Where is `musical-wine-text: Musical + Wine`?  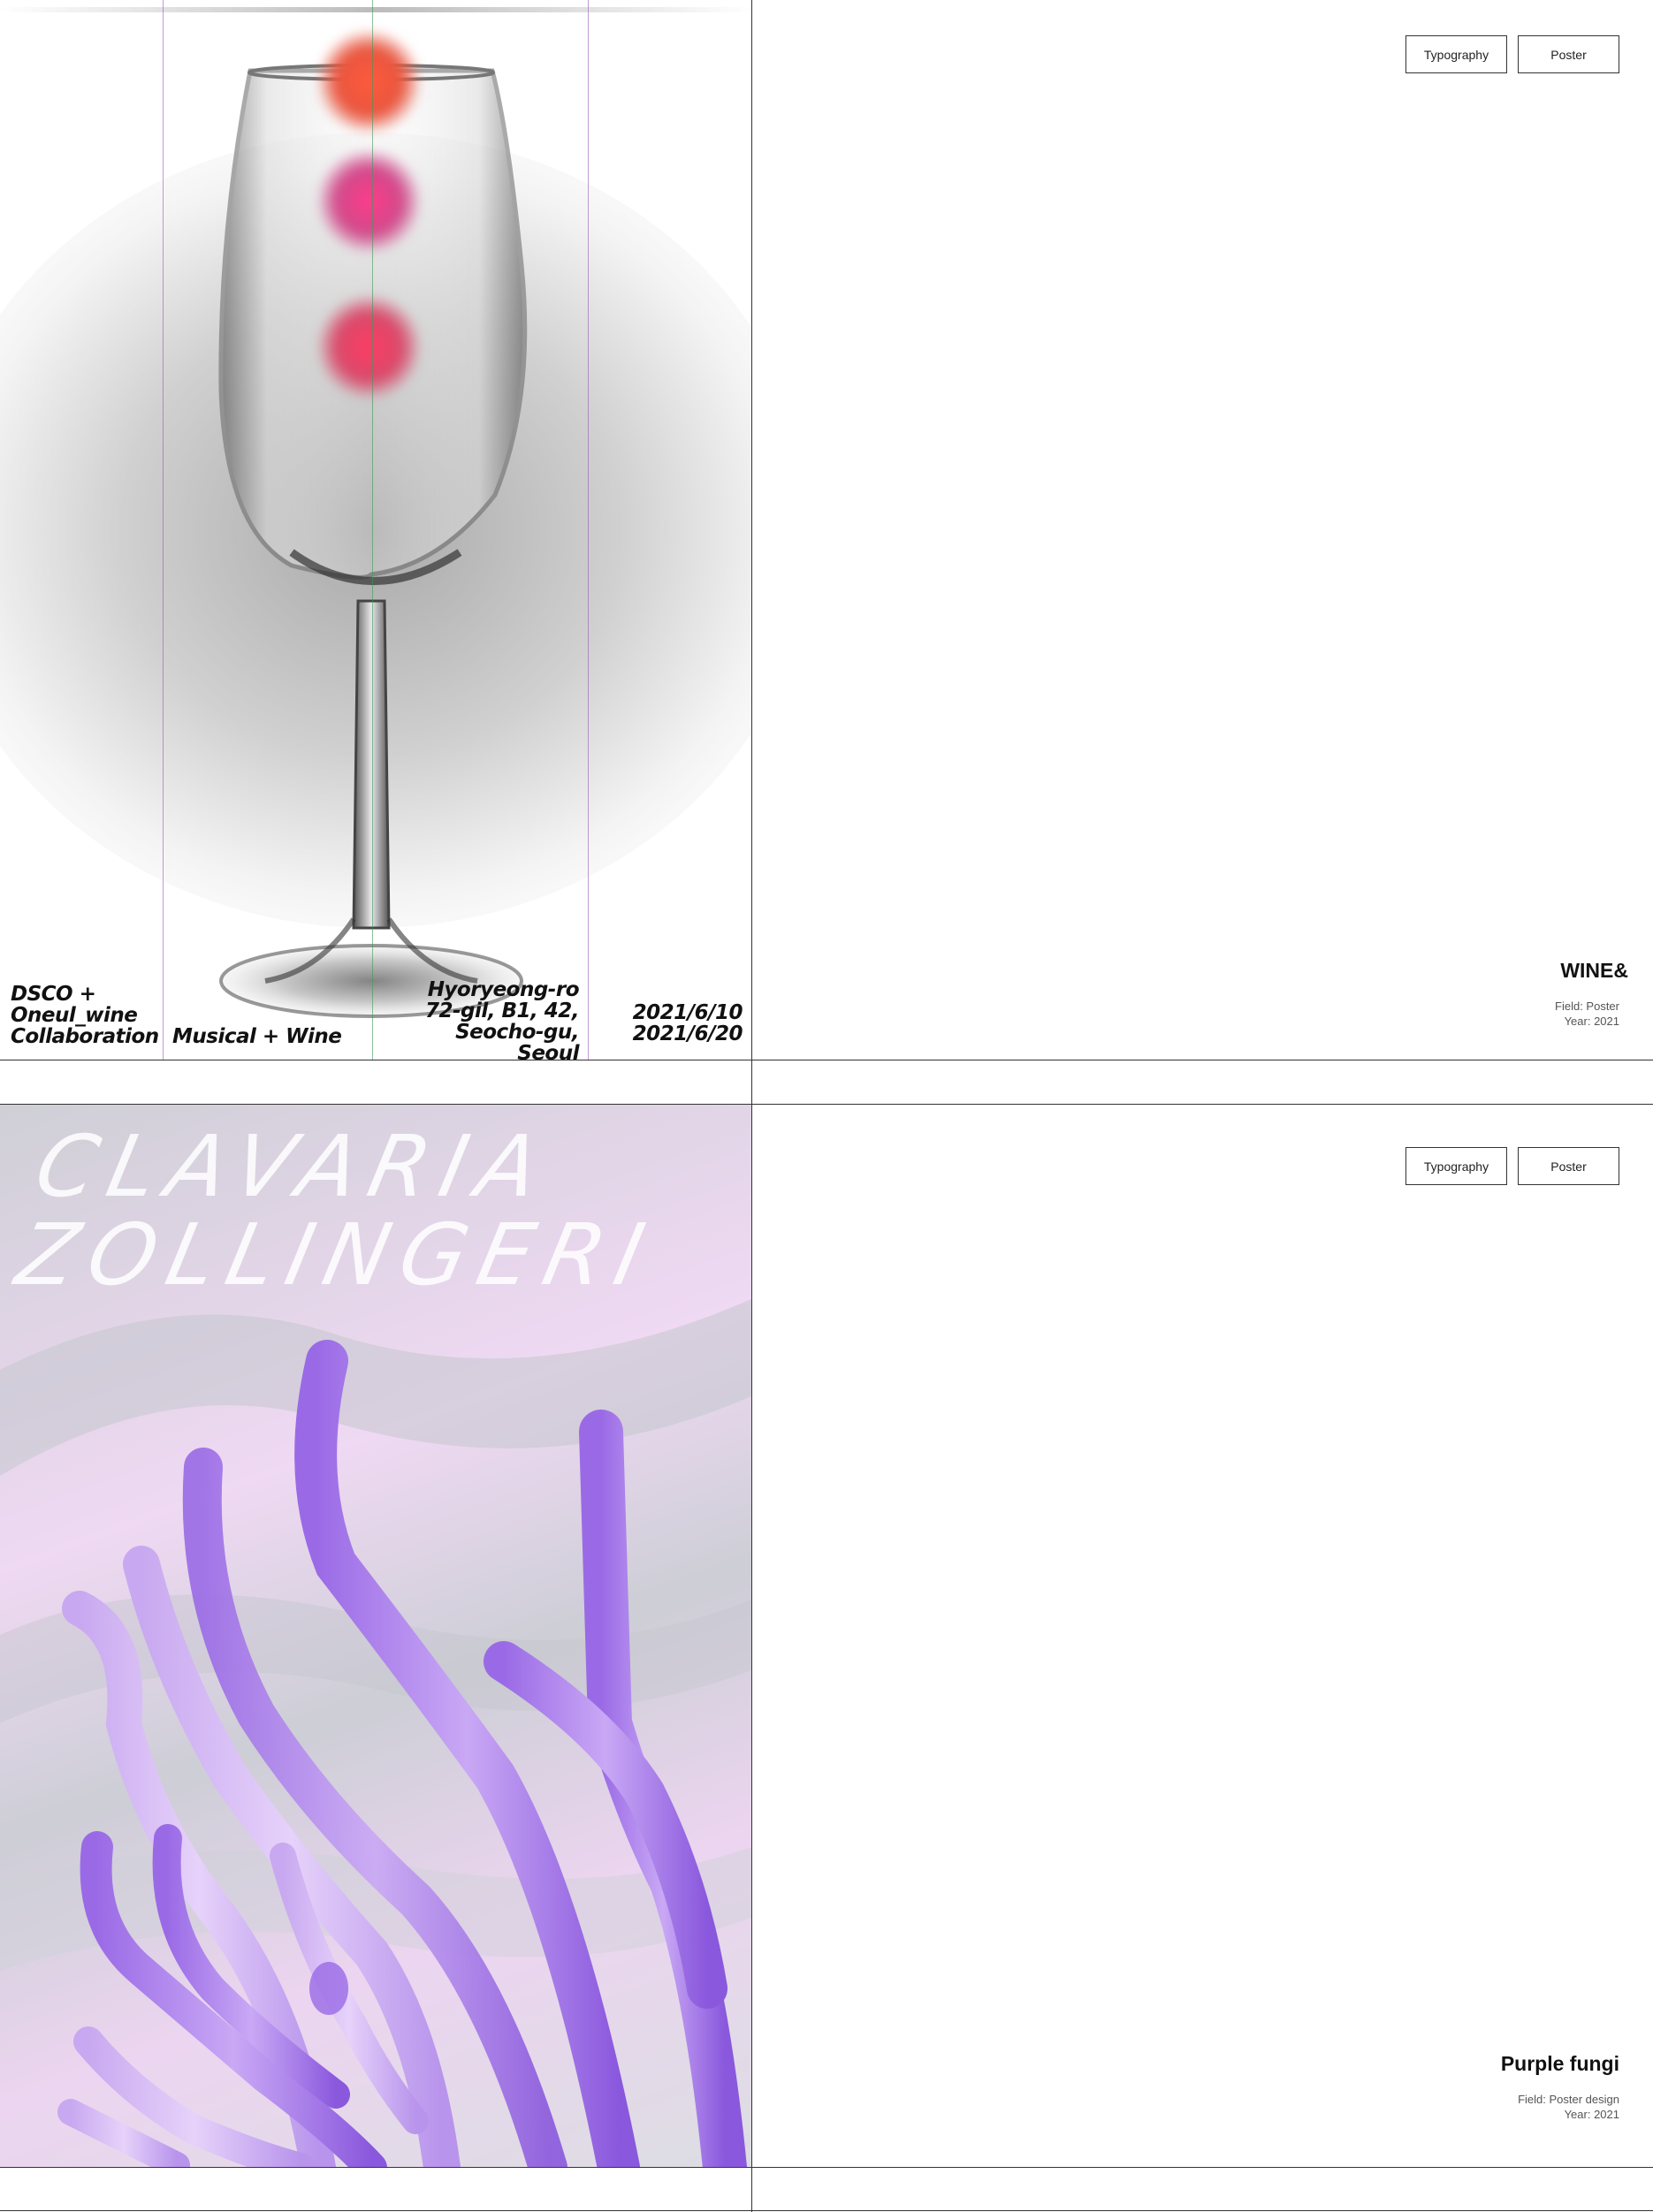 musical-wine-text: Musical + Wine is located at coordinates (257, 1036).